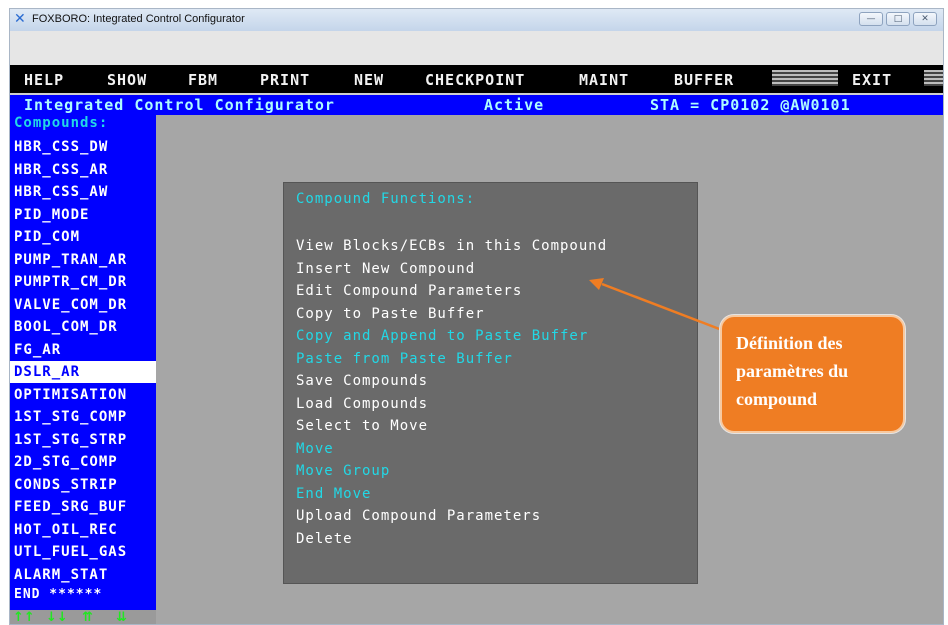  What do you see at coordinates (596, 284) in the screenshot?
I see `callout-arrow-head` at bounding box center [596, 284].